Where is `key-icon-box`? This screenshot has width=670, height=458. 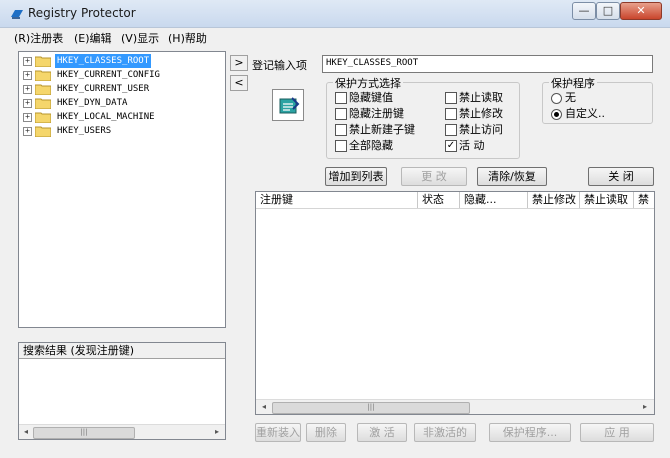 key-icon-box is located at coordinates (288, 105).